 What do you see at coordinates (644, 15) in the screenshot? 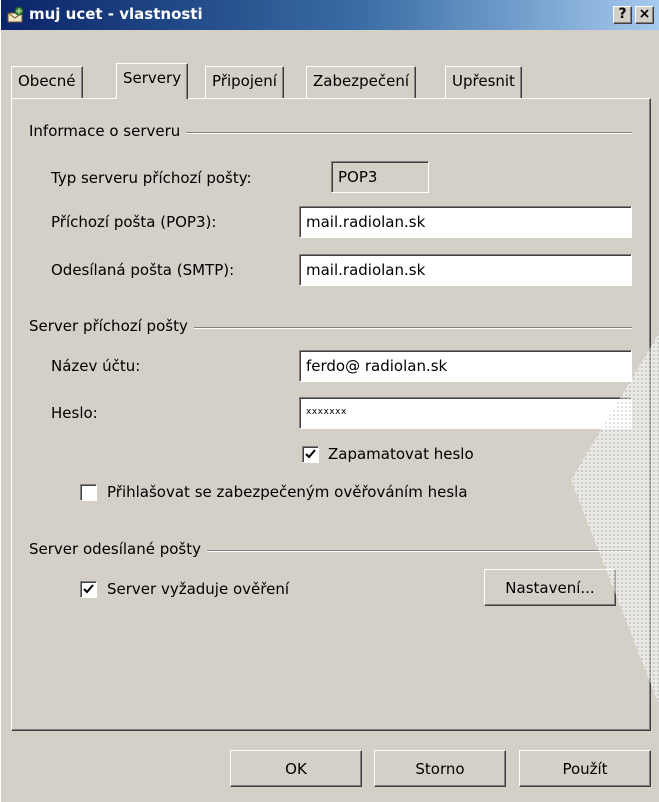
I see `close-button: ×` at bounding box center [644, 15].